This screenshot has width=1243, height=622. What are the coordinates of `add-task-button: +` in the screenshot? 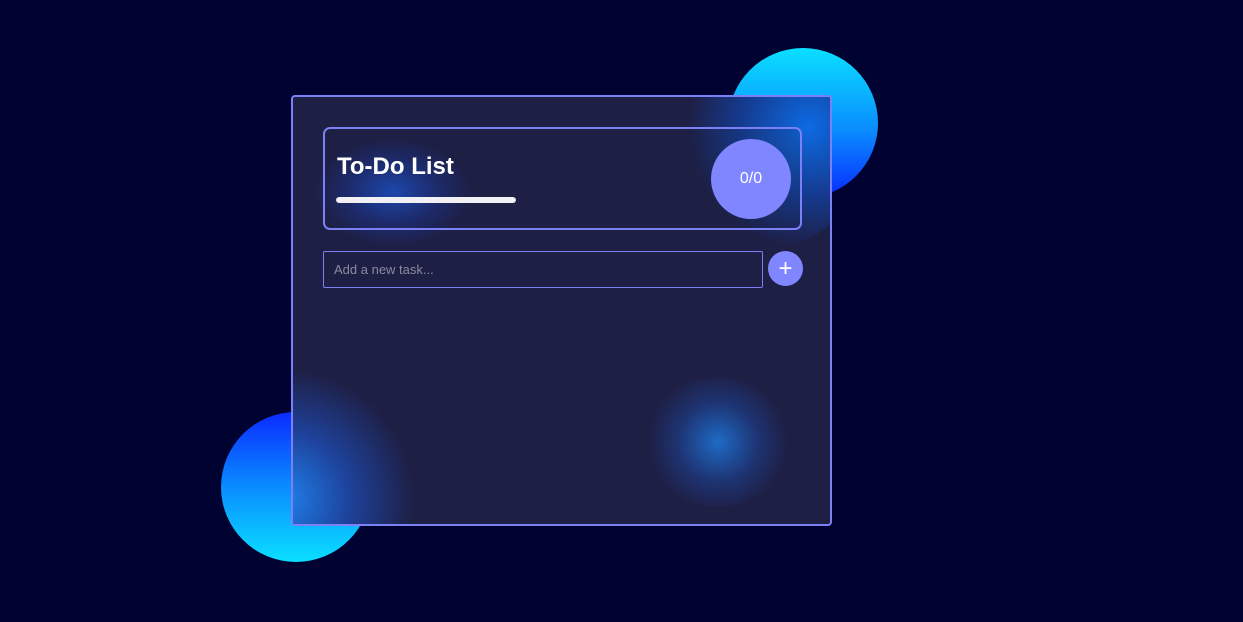 It's located at (785, 268).